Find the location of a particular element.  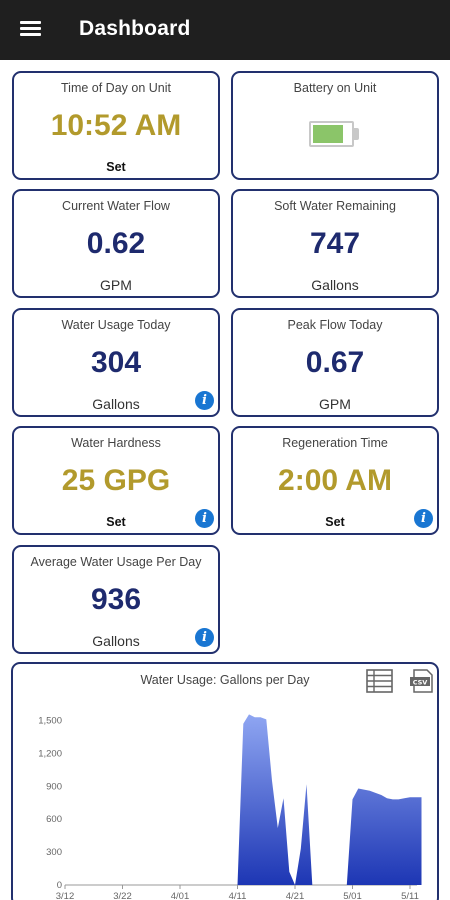

svg-text: CSV is located at coordinates (420, 682).